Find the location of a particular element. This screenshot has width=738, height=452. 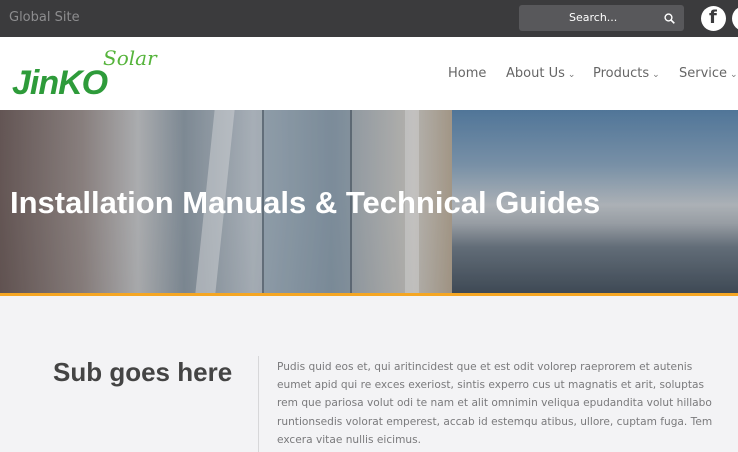

nav-item-about-us: About Us ⌄ is located at coordinates (540, 73).